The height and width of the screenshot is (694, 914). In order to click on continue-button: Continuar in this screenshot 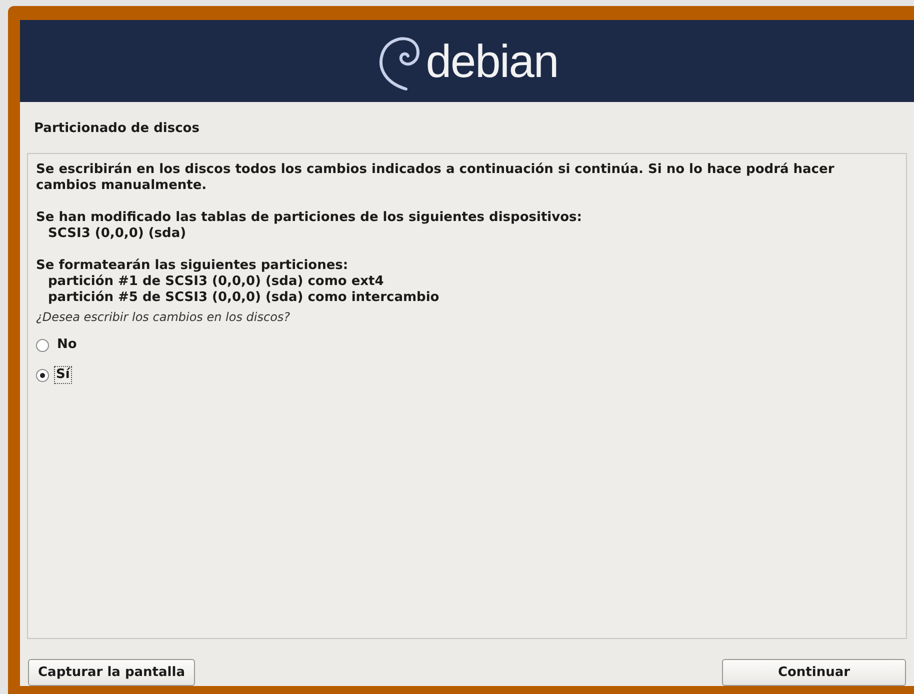, I will do `click(814, 672)`.